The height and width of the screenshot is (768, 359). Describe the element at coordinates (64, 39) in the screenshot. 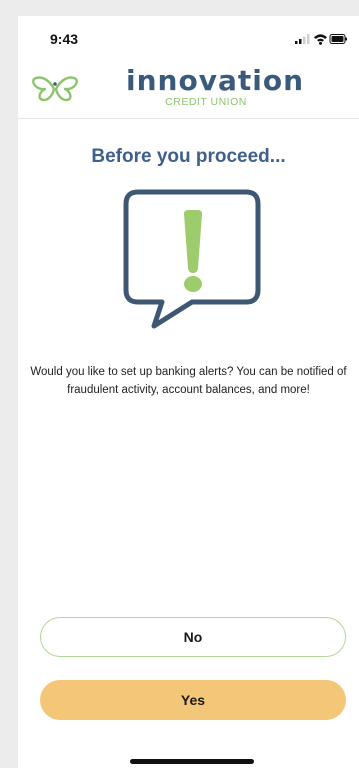

I see `status-time: 9:43` at that location.